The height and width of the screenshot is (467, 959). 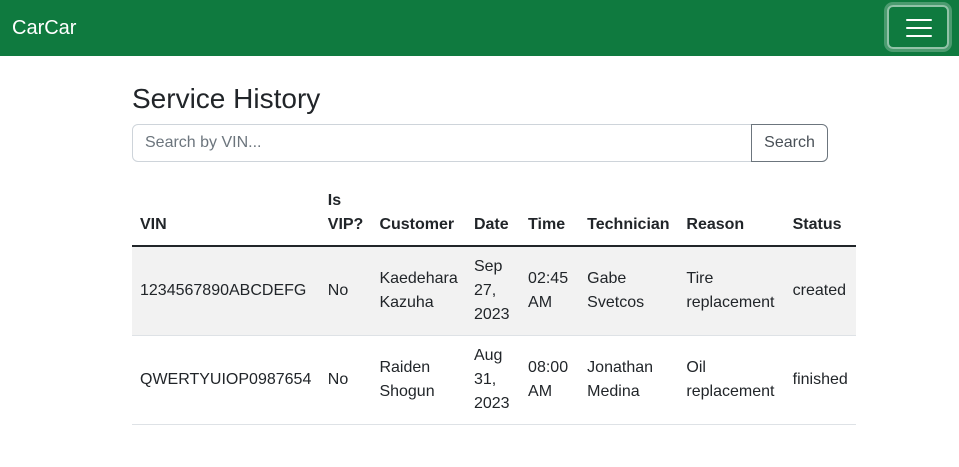 What do you see at coordinates (550, 291) in the screenshot?
I see `cell-time: 02:45 AM` at bounding box center [550, 291].